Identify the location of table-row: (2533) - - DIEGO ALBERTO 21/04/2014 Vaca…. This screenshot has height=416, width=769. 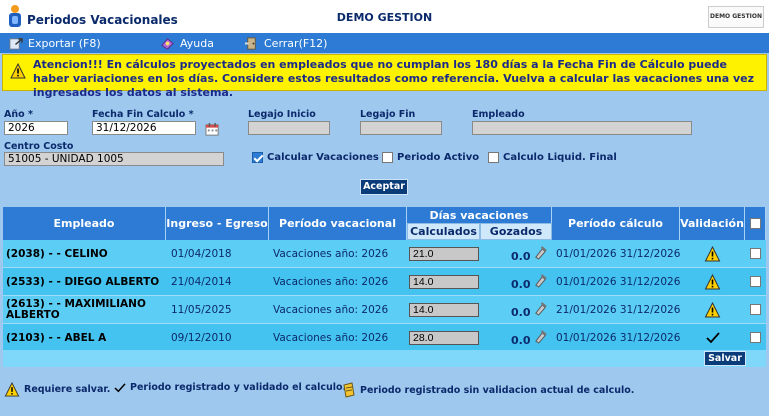
(384, 282).